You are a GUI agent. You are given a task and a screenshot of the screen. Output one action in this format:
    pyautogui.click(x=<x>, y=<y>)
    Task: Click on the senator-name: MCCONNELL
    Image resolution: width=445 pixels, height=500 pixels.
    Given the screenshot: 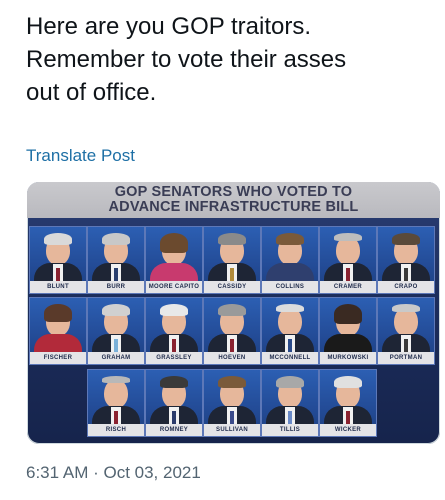 What is the action you would take?
    pyautogui.click(x=290, y=358)
    